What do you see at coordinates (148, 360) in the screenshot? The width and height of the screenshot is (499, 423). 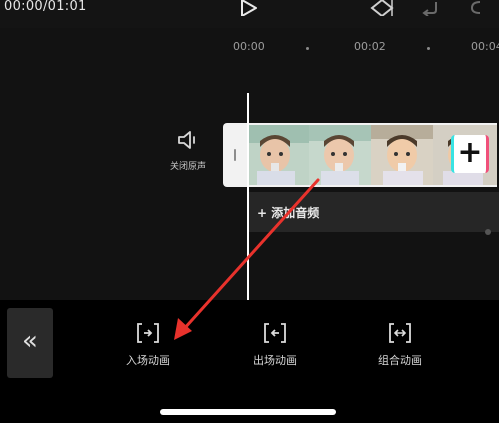 I see `enter-animation-label: 入场动画` at bounding box center [148, 360].